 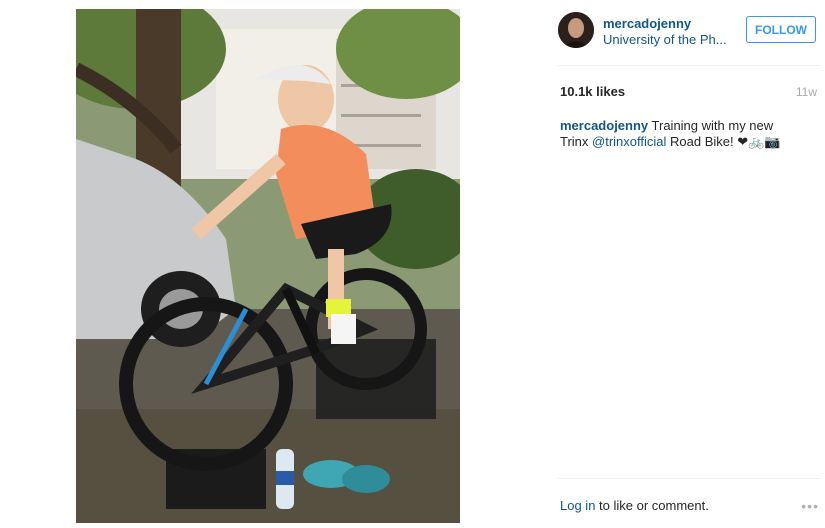 What do you see at coordinates (577, 505) in the screenshot?
I see `login-link: Log in` at bounding box center [577, 505].